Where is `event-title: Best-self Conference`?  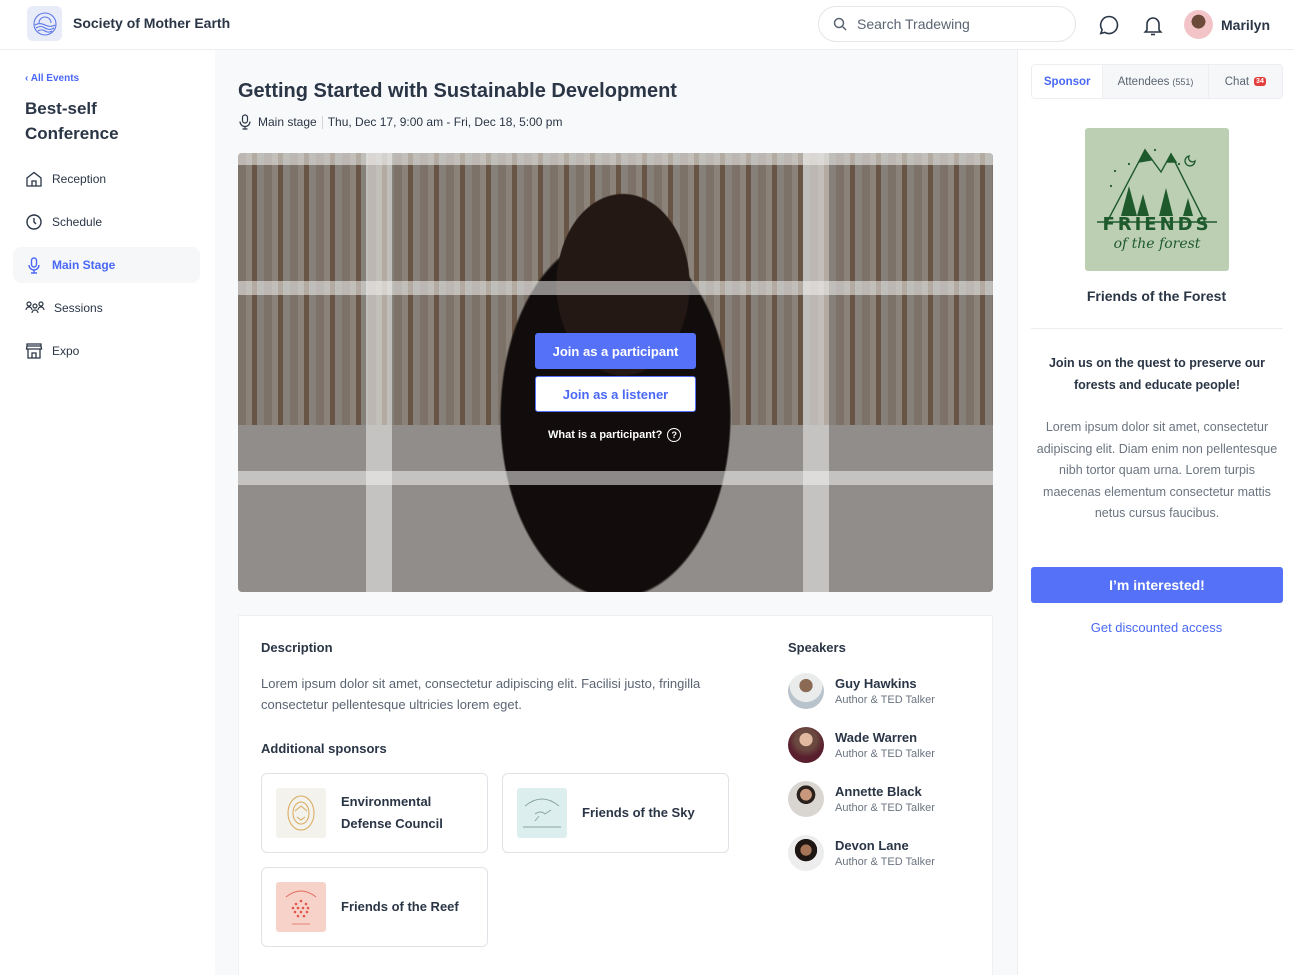
event-title: Best-self Conference is located at coordinates (72, 121).